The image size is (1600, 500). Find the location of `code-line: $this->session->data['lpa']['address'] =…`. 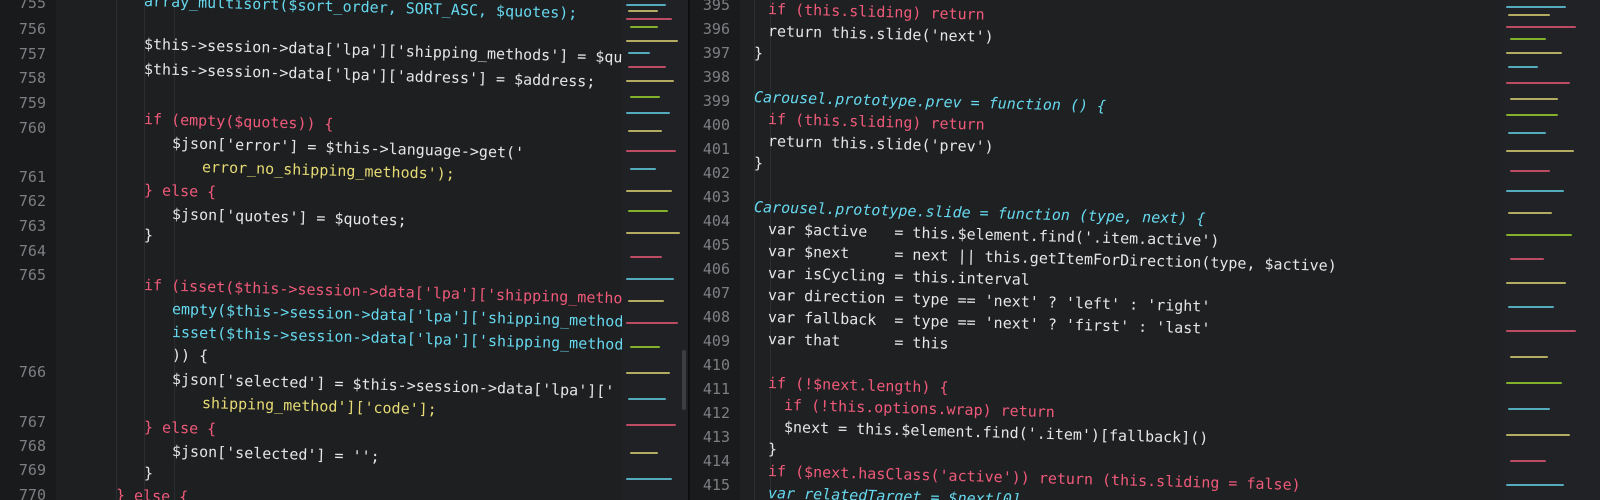

code-line: $this->session->data['lpa']['address'] =… is located at coordinates (369, 75).